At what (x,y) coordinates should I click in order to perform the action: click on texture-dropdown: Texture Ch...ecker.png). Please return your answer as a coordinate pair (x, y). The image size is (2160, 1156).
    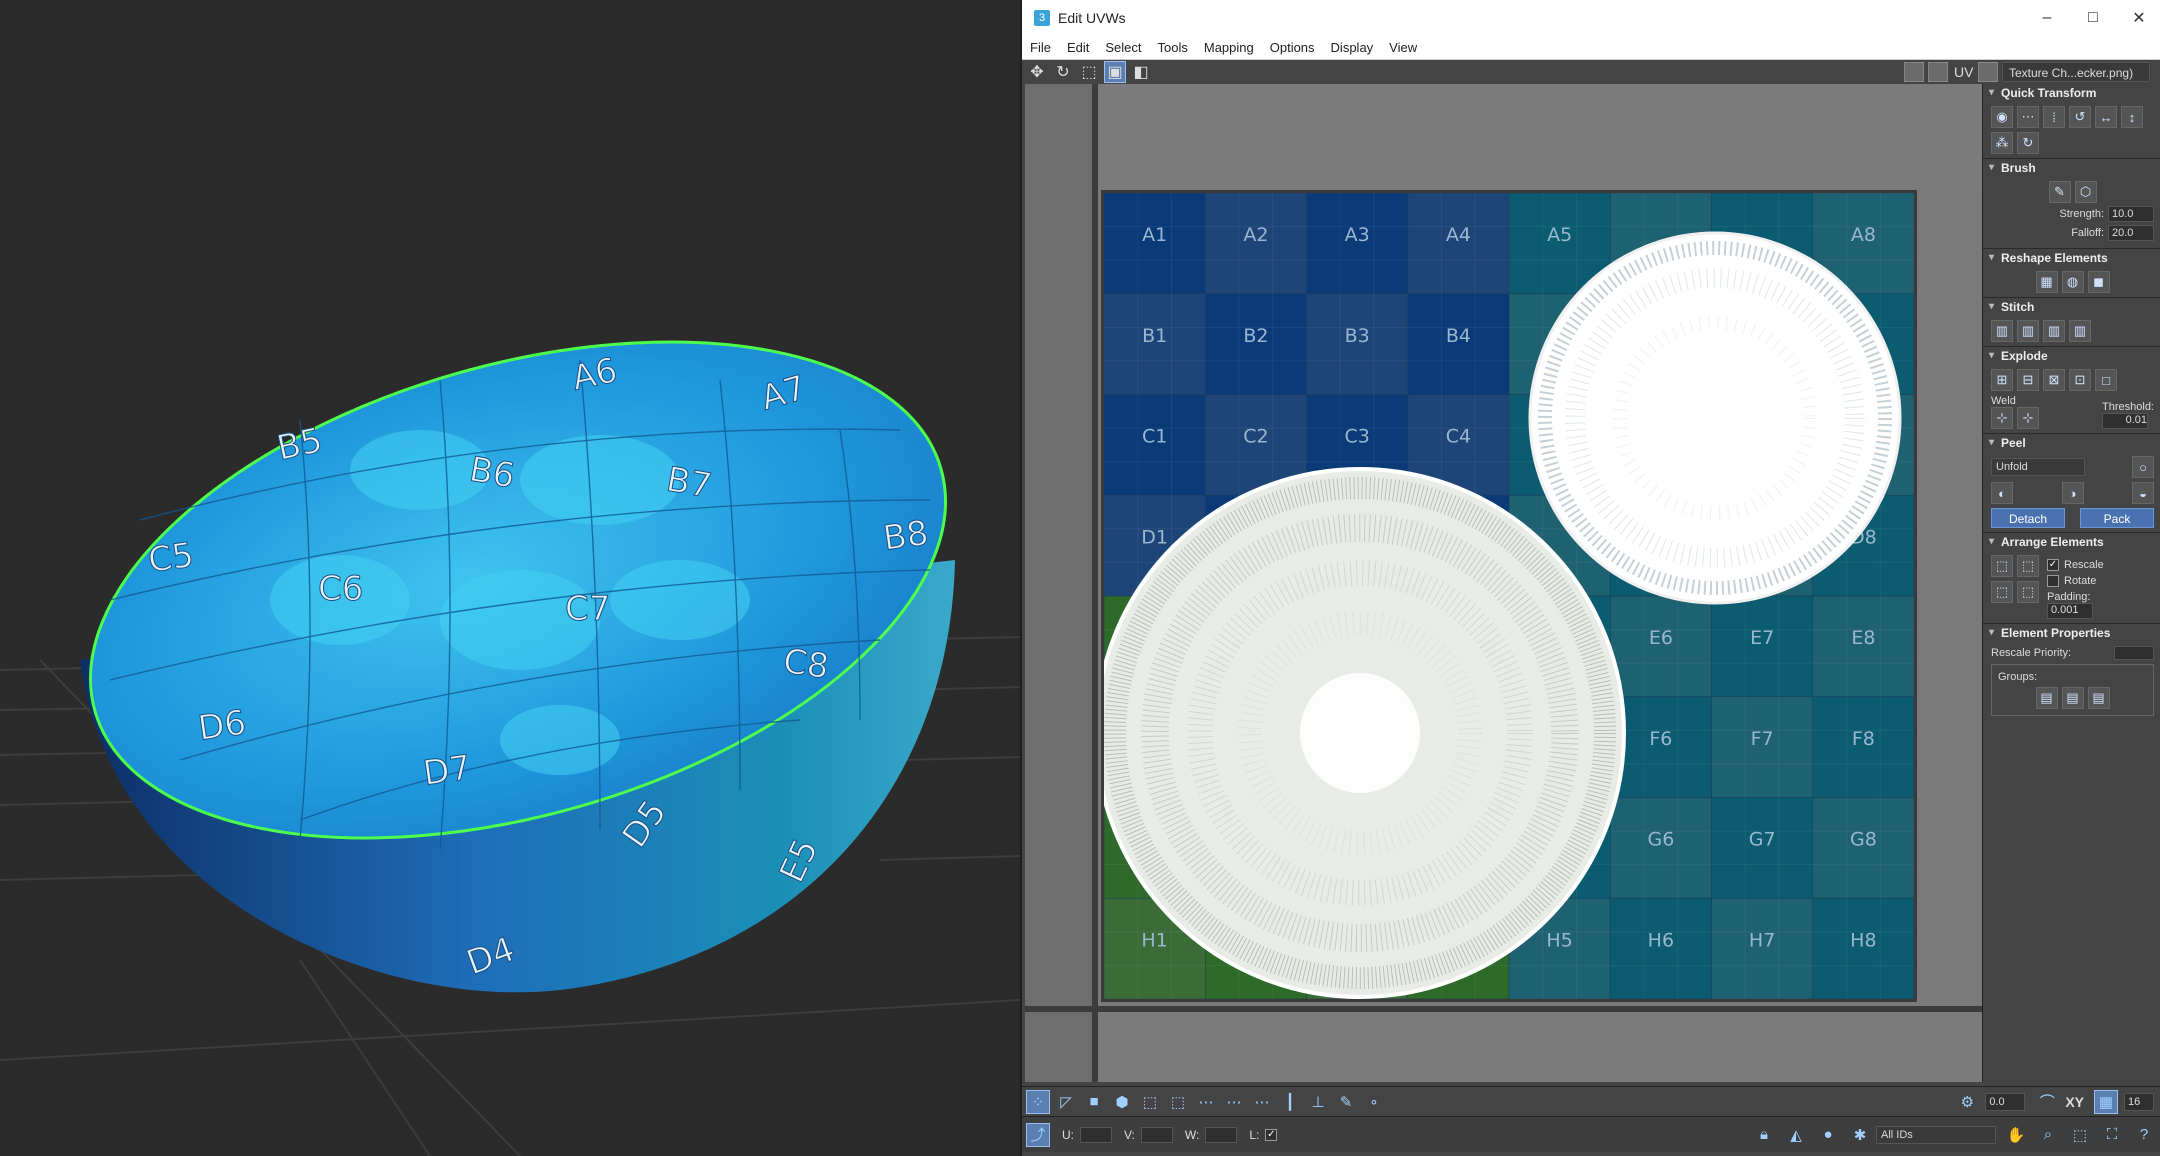
    Looking at the image, I should click on (2076, 72).